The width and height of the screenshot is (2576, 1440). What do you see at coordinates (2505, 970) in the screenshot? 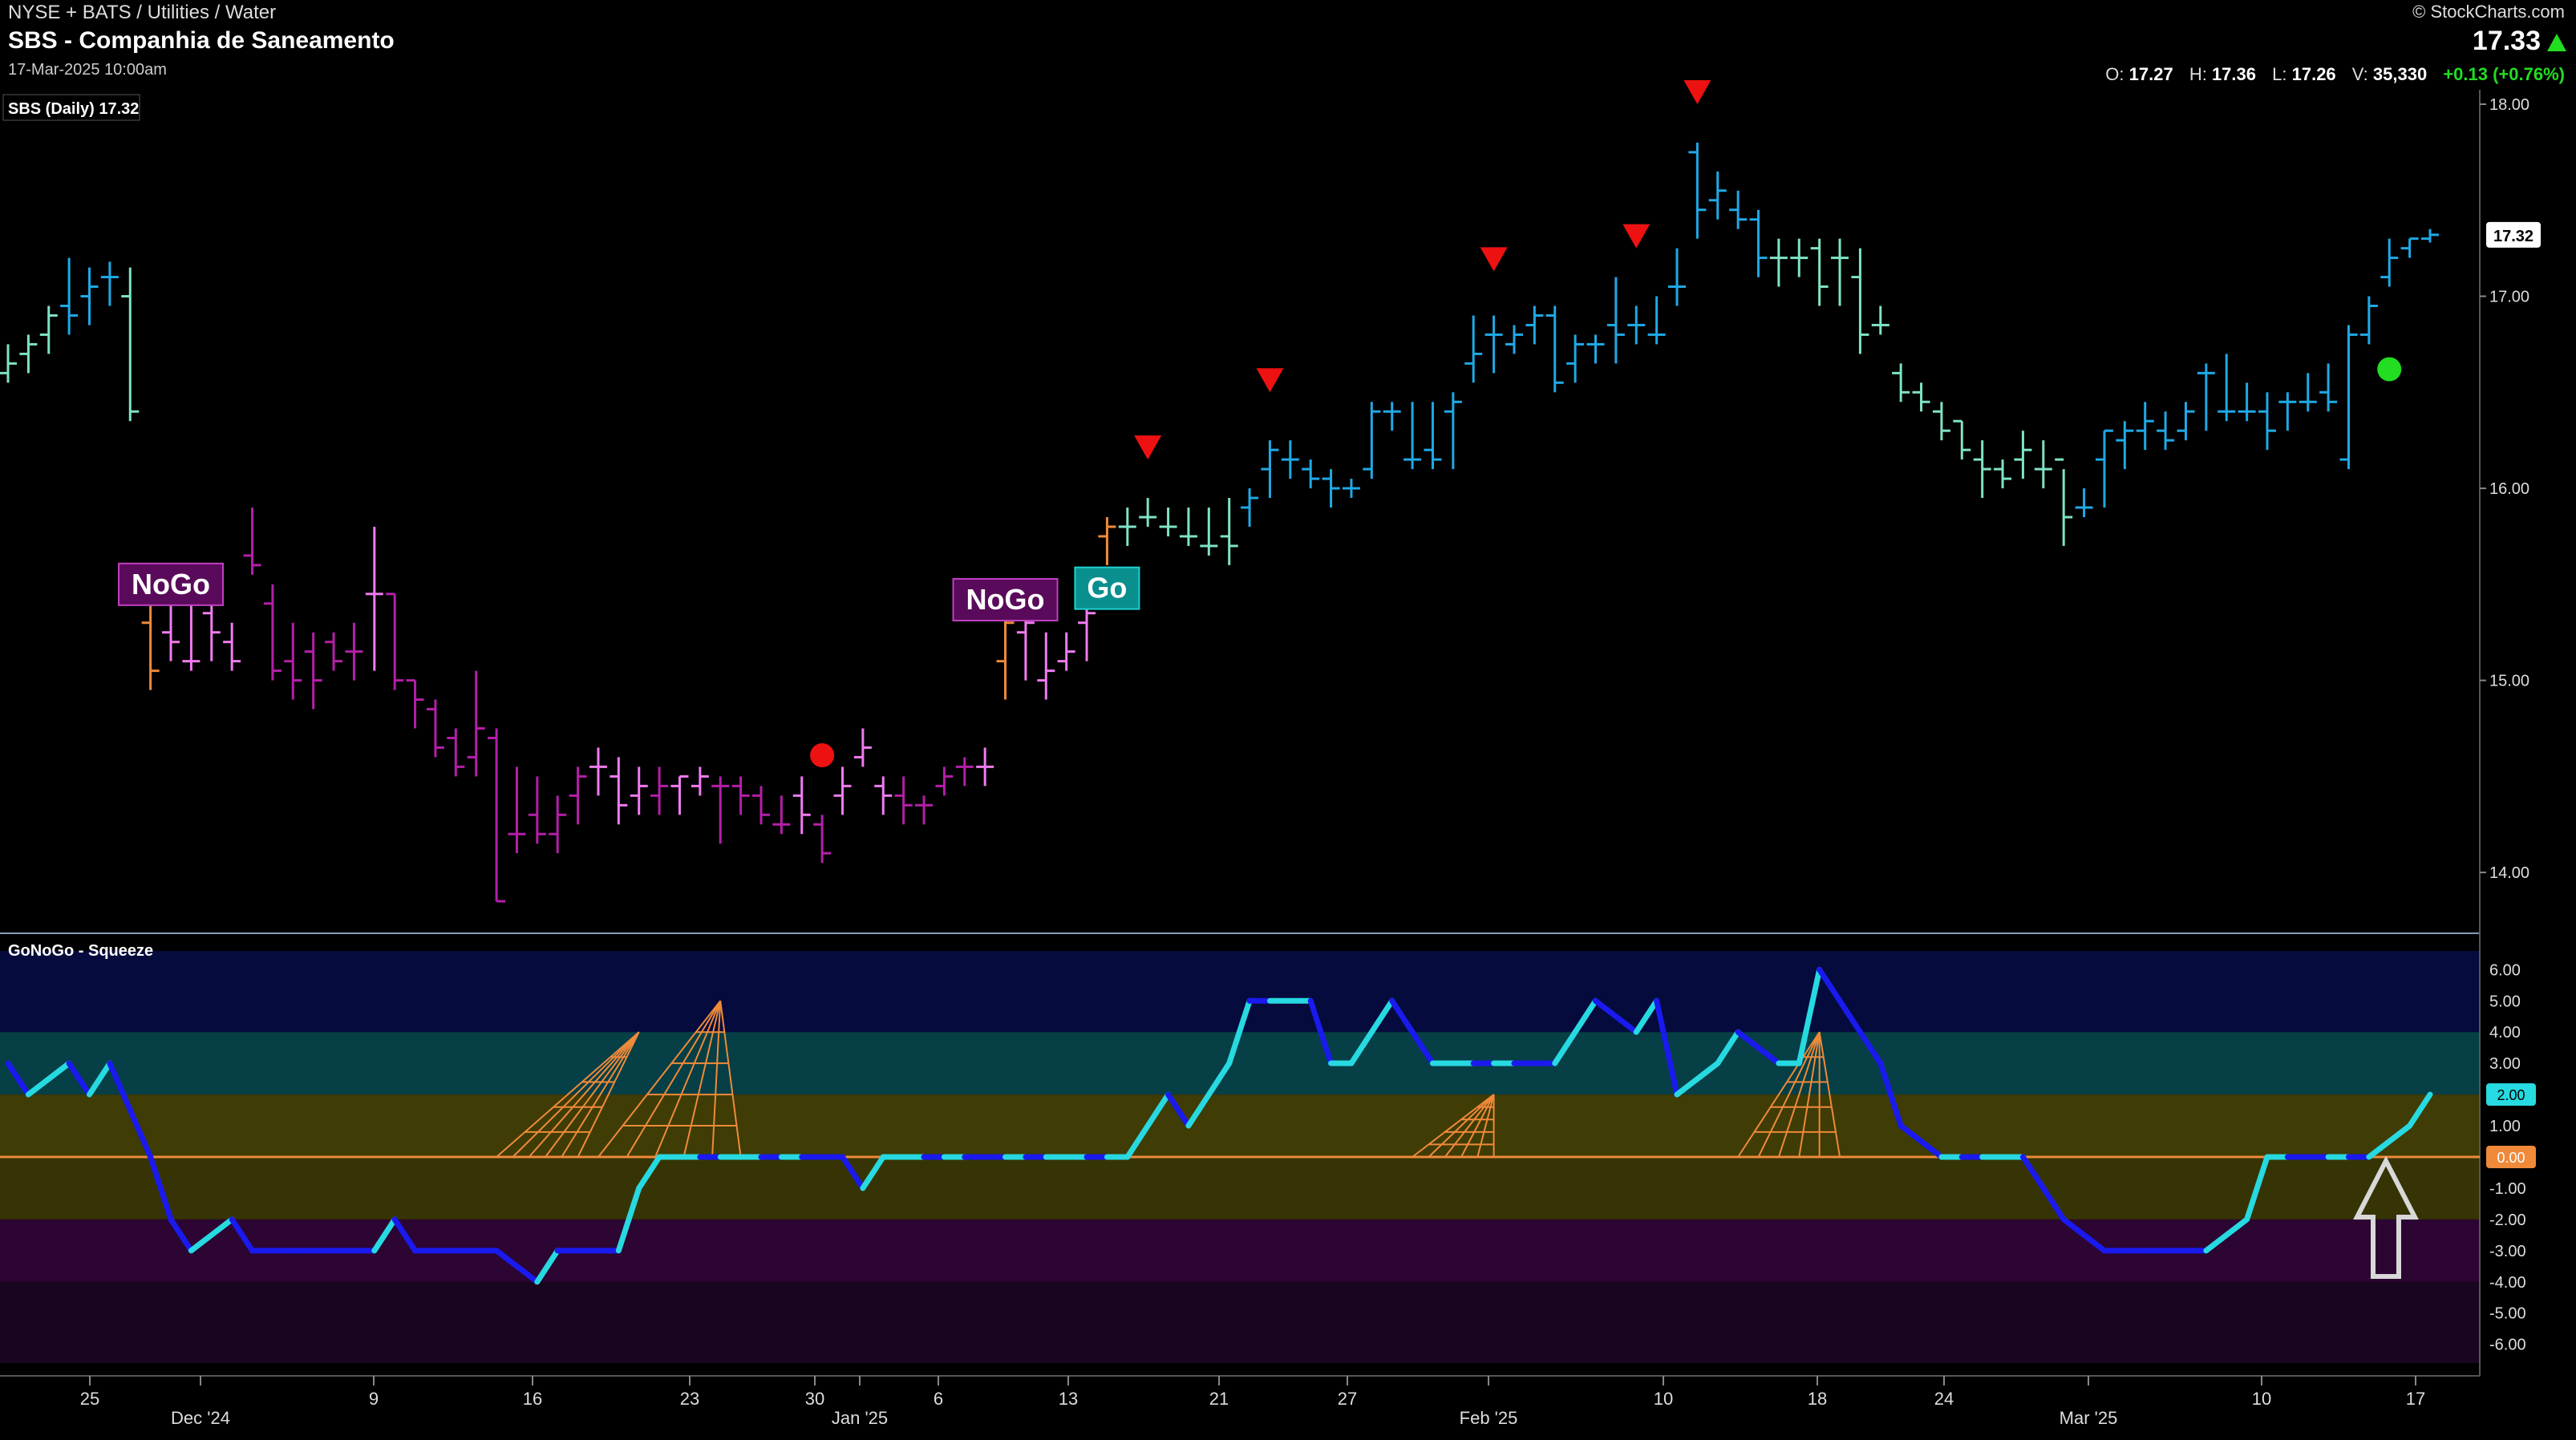
I see `oscillator-tick-label: 6.00` at bounding box center [2505, 970].